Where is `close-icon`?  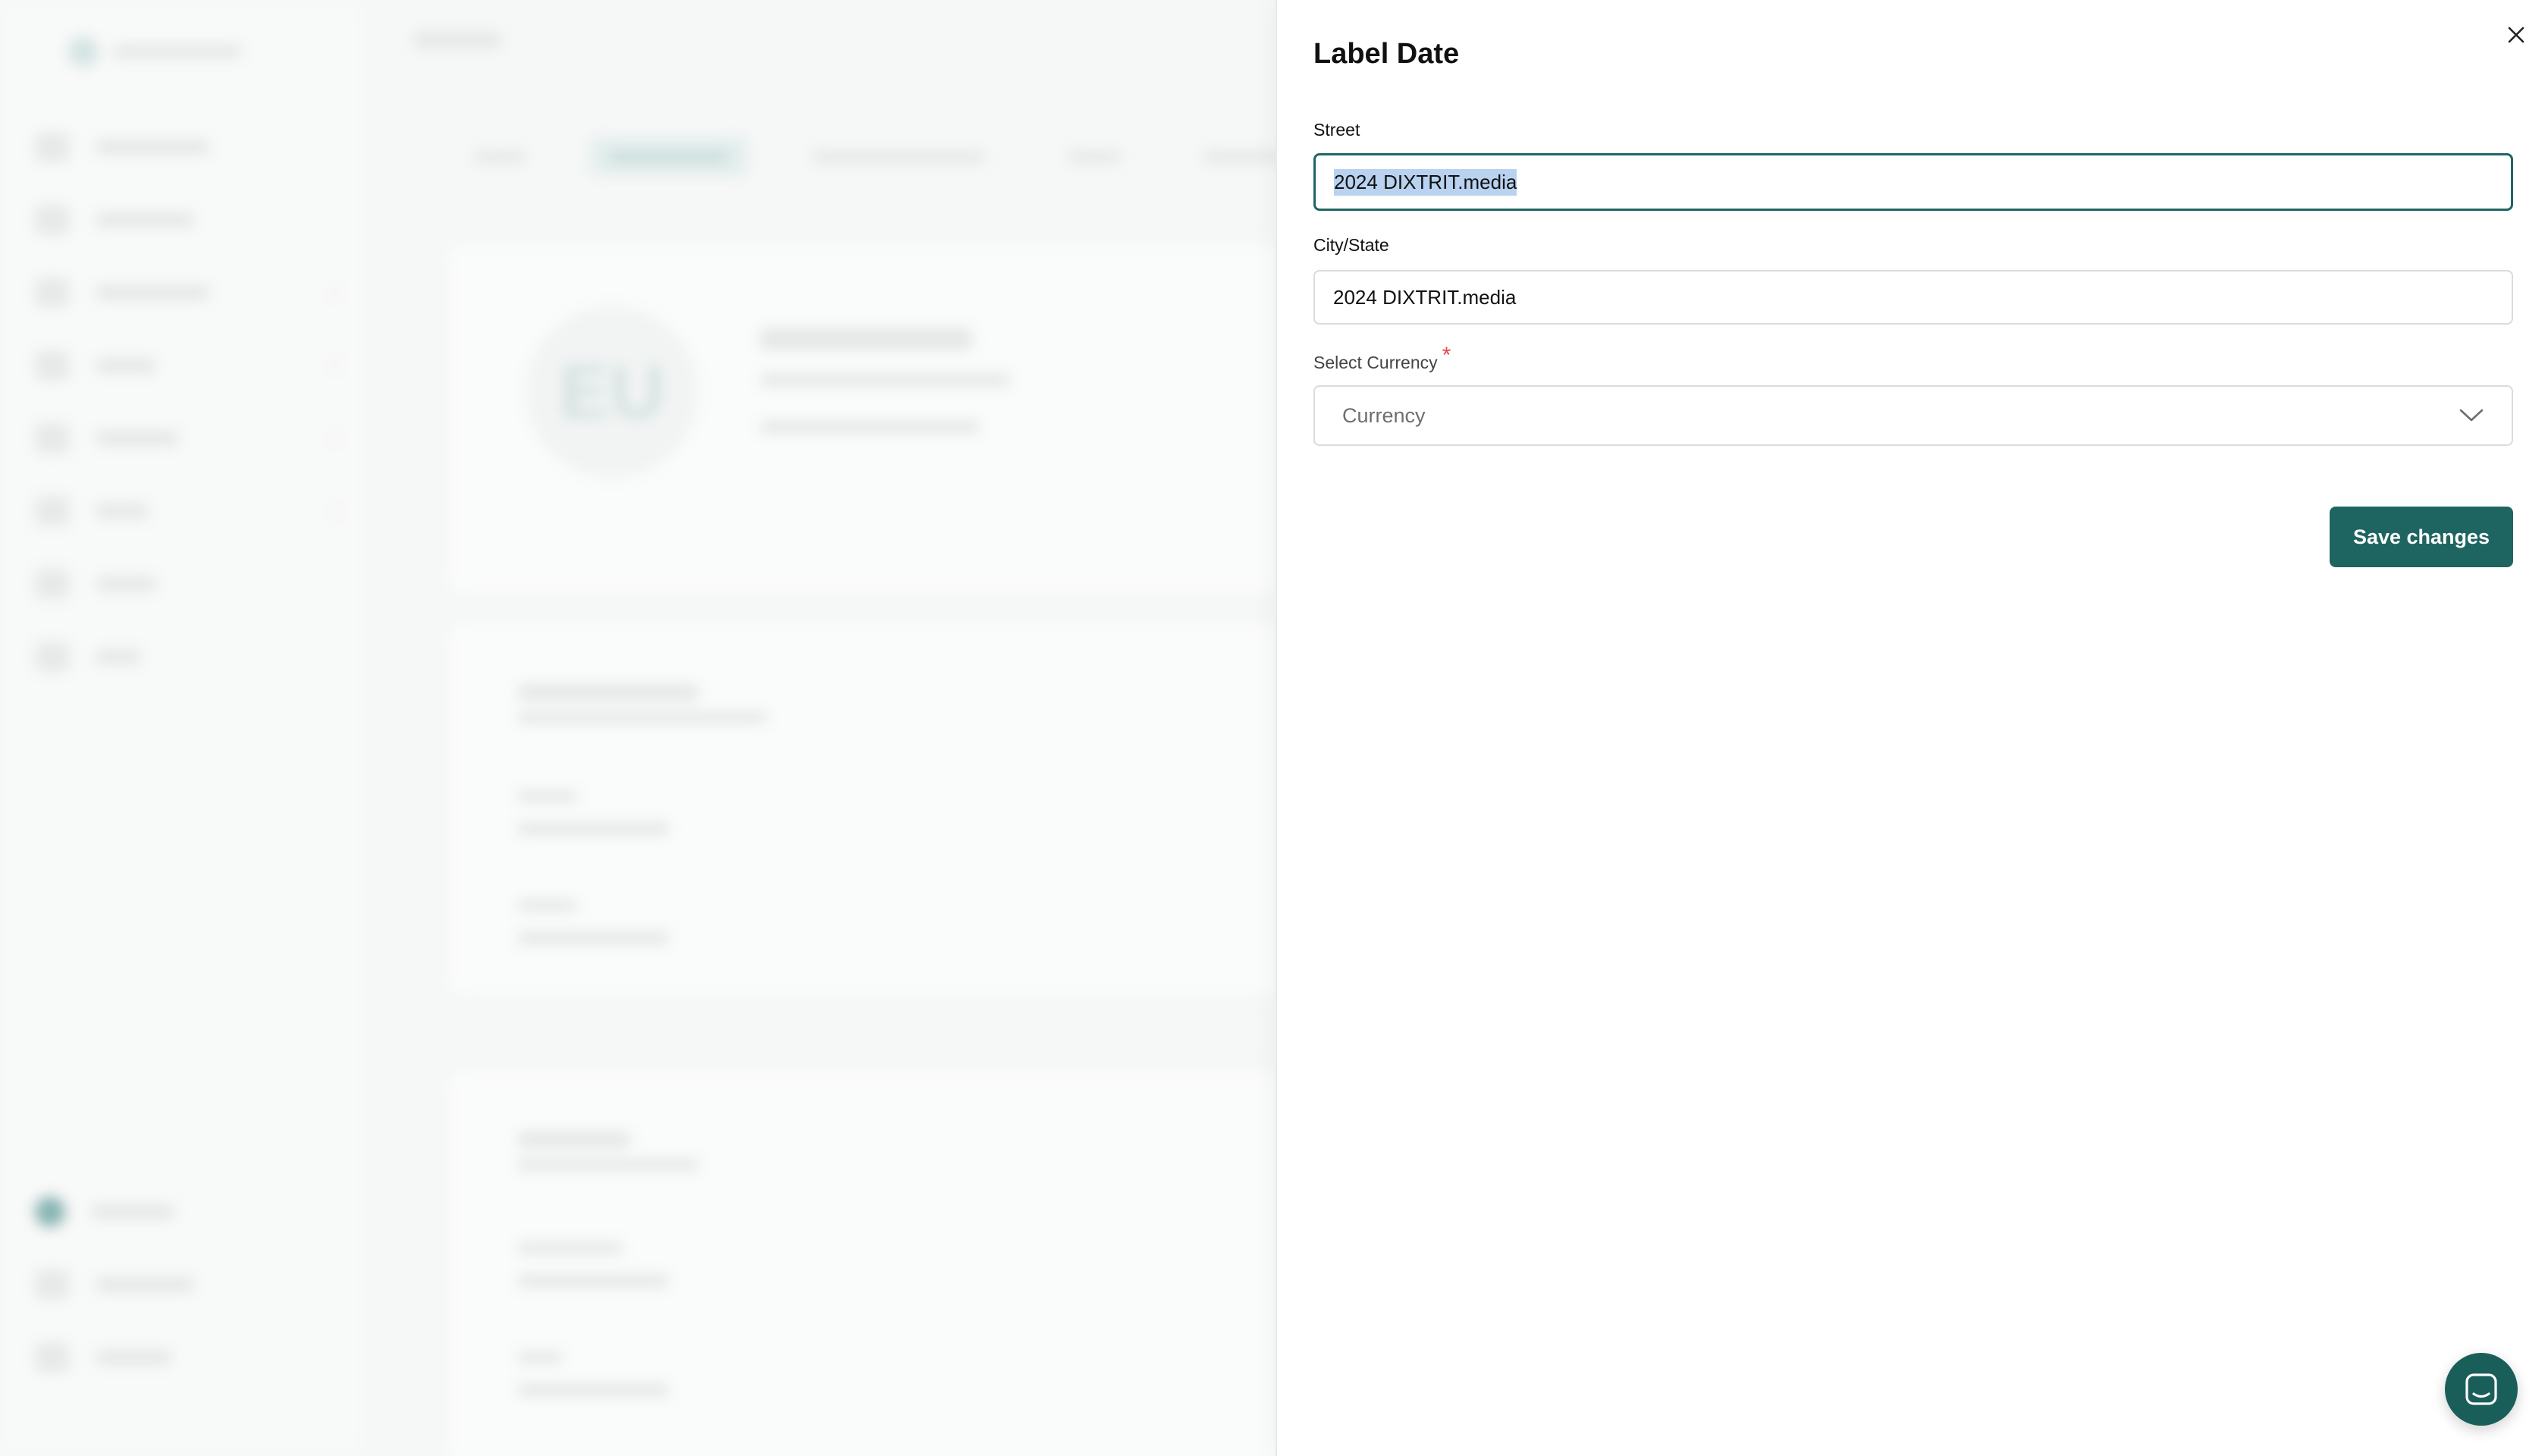 close-icon is located at coordinates (2516, 35).